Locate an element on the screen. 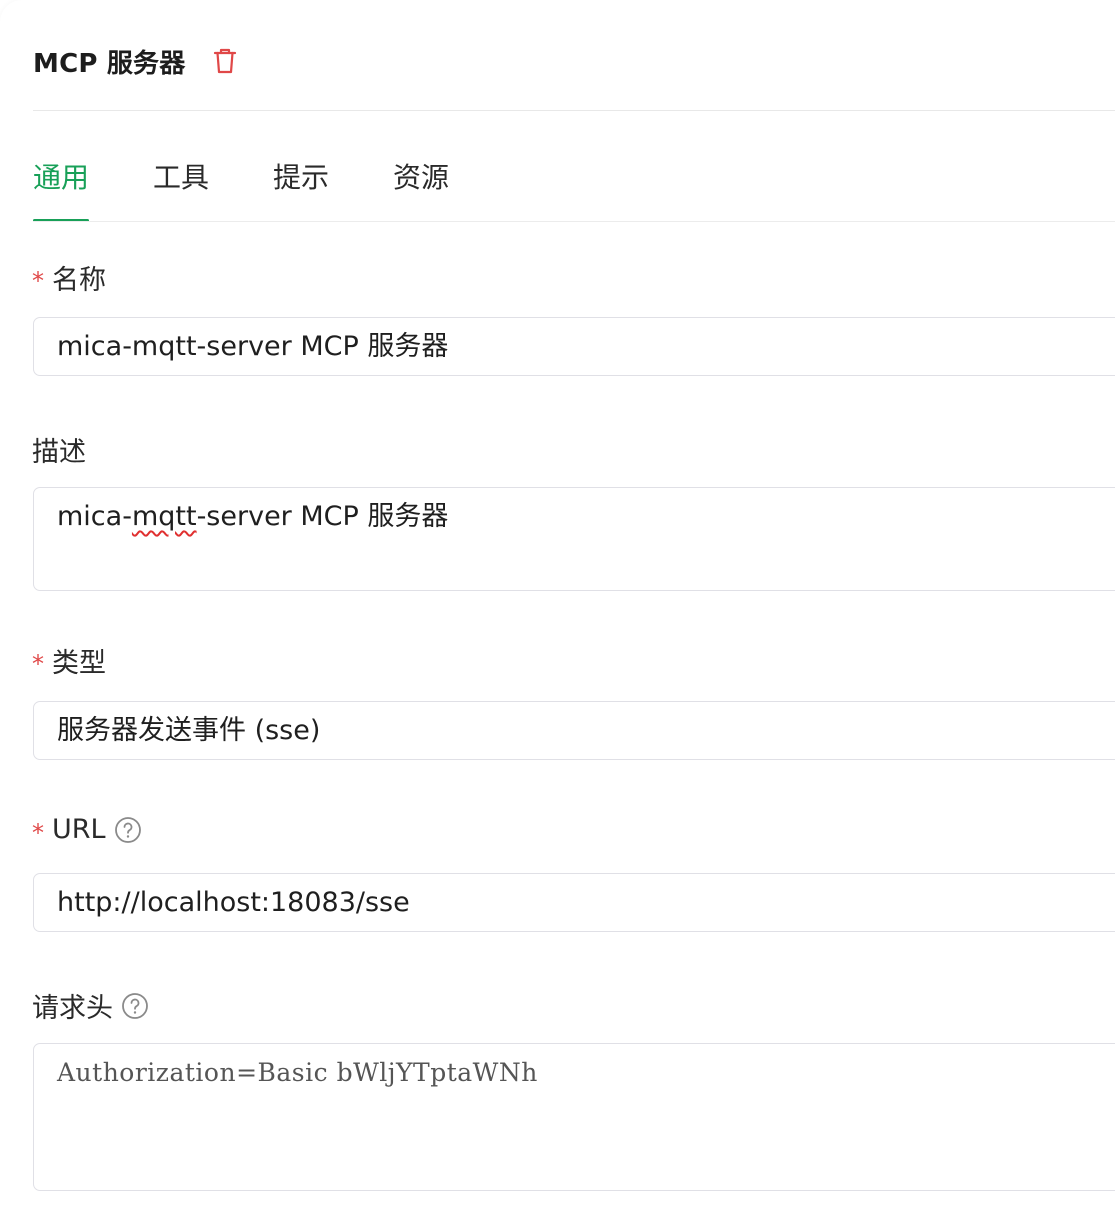 The image size is (1115, 1230). type-label: * 类型 is located at coordinates (69, 660).